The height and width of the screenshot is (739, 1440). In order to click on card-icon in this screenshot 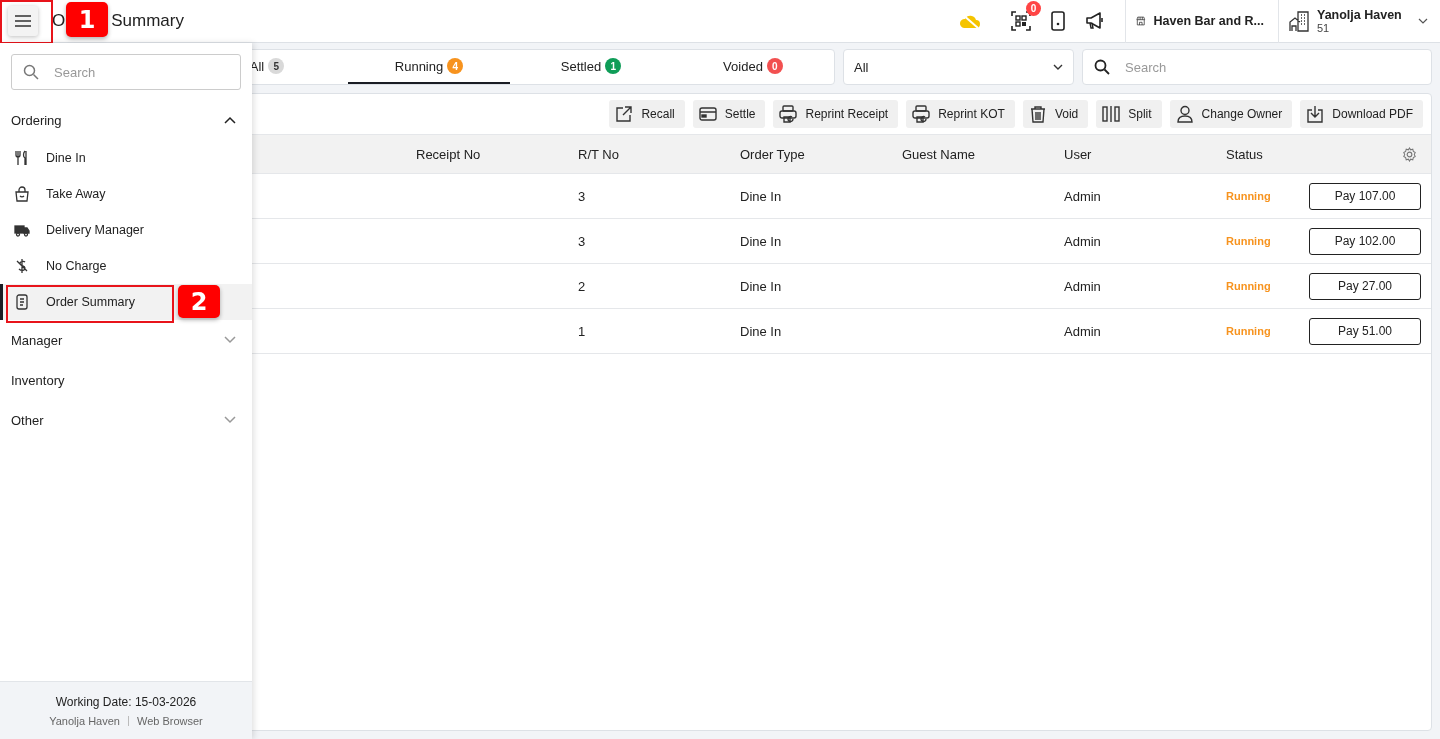, I will do `click(707, 114)`.